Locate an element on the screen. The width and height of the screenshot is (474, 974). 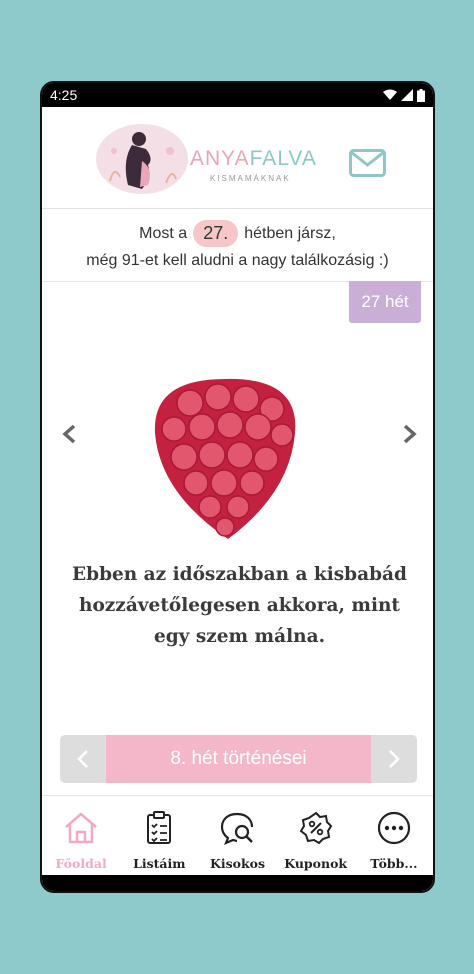
logo-text-falva: FALVA is located at coordinates (283, 158).